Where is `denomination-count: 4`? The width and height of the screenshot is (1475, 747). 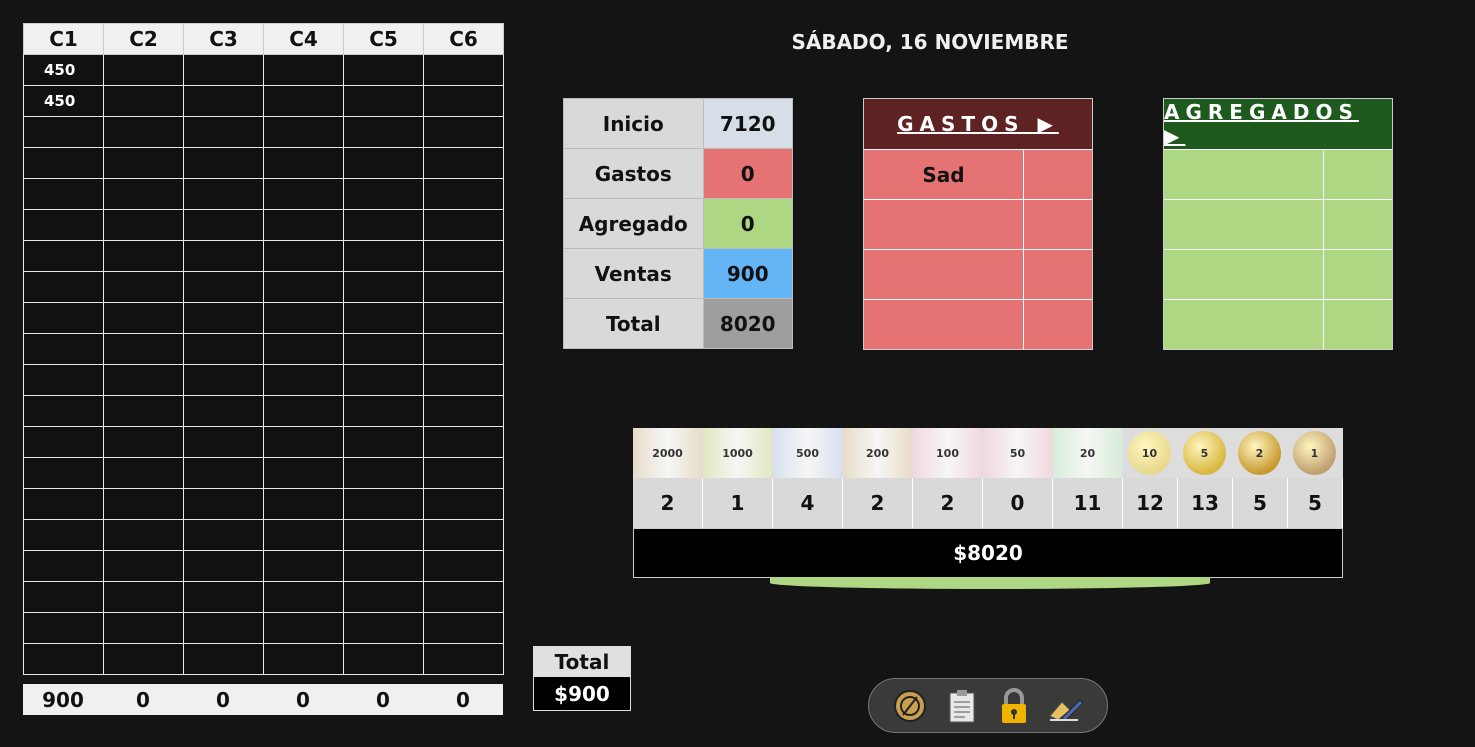
denomination-count: 4 is located at coordinates (808, 503).